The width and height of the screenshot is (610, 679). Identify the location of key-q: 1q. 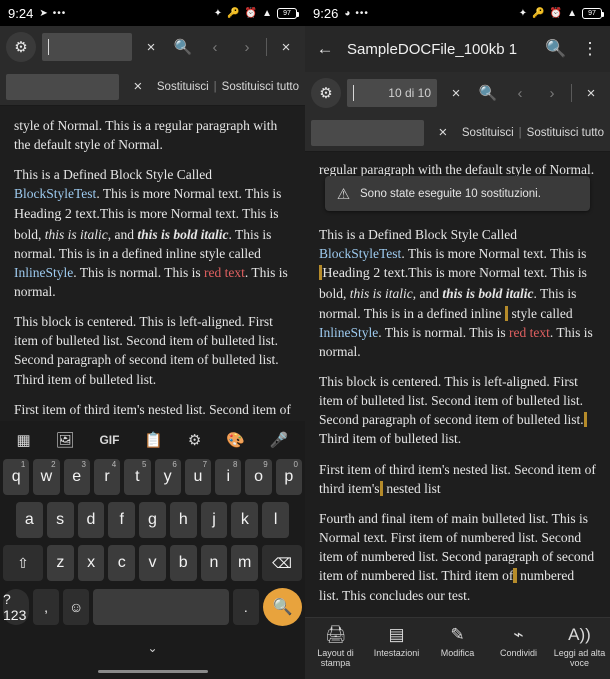
(16, 477).